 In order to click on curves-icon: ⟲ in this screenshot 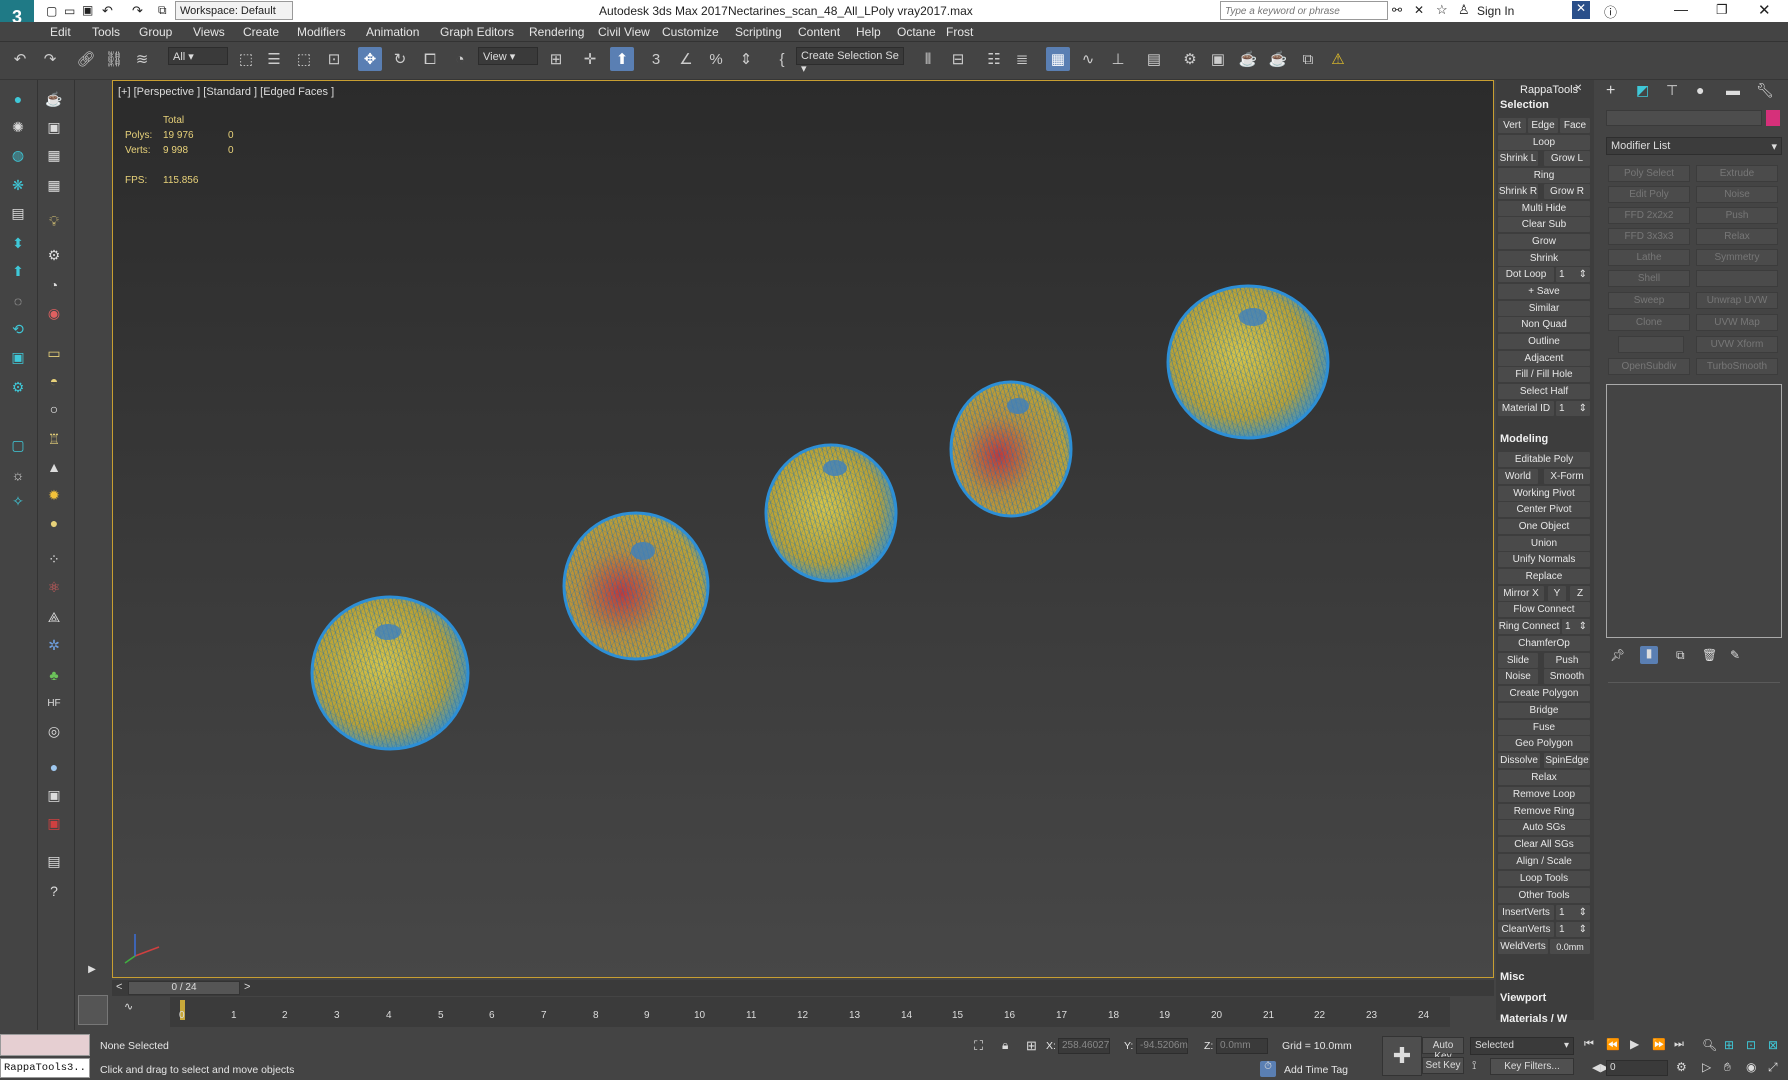, I will do `click(18, 329)`.